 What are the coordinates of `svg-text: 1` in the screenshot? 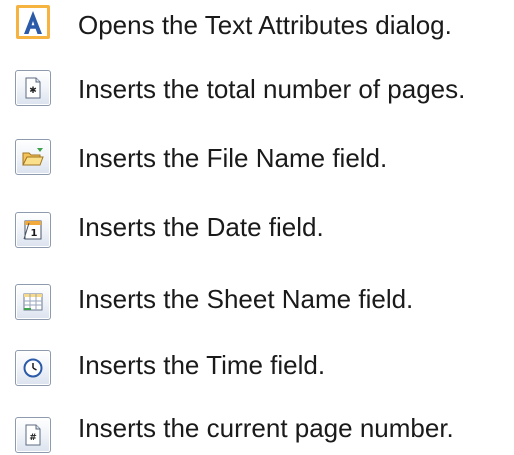 It's located at (34, 233).